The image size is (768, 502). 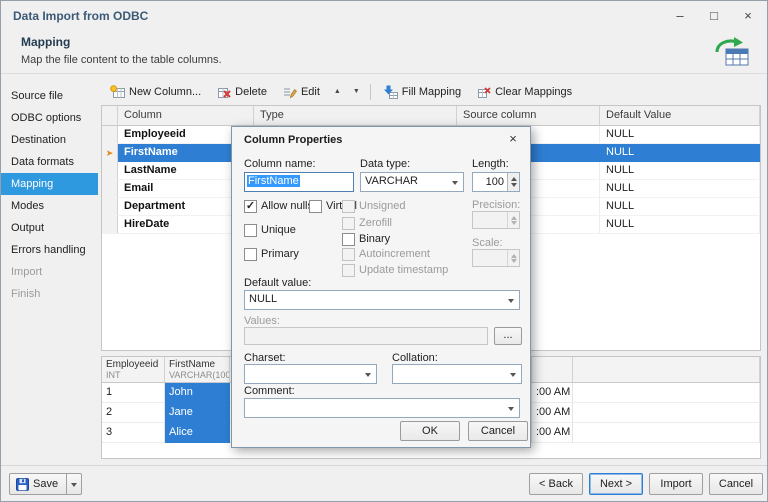 I want to click on sidebar-item-source-file: Source file, so click(x=49, y=96).